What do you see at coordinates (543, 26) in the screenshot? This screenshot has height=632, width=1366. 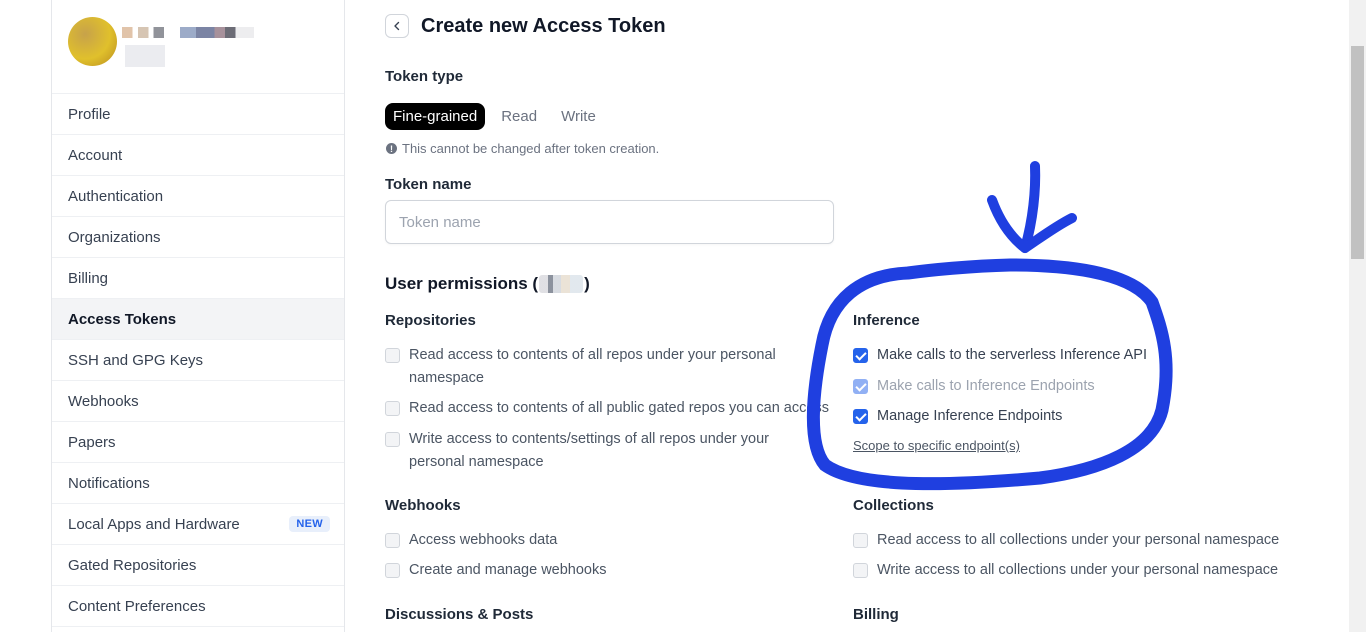 I see `page-title: Create new Access Token` at bounding box center [543, 26].